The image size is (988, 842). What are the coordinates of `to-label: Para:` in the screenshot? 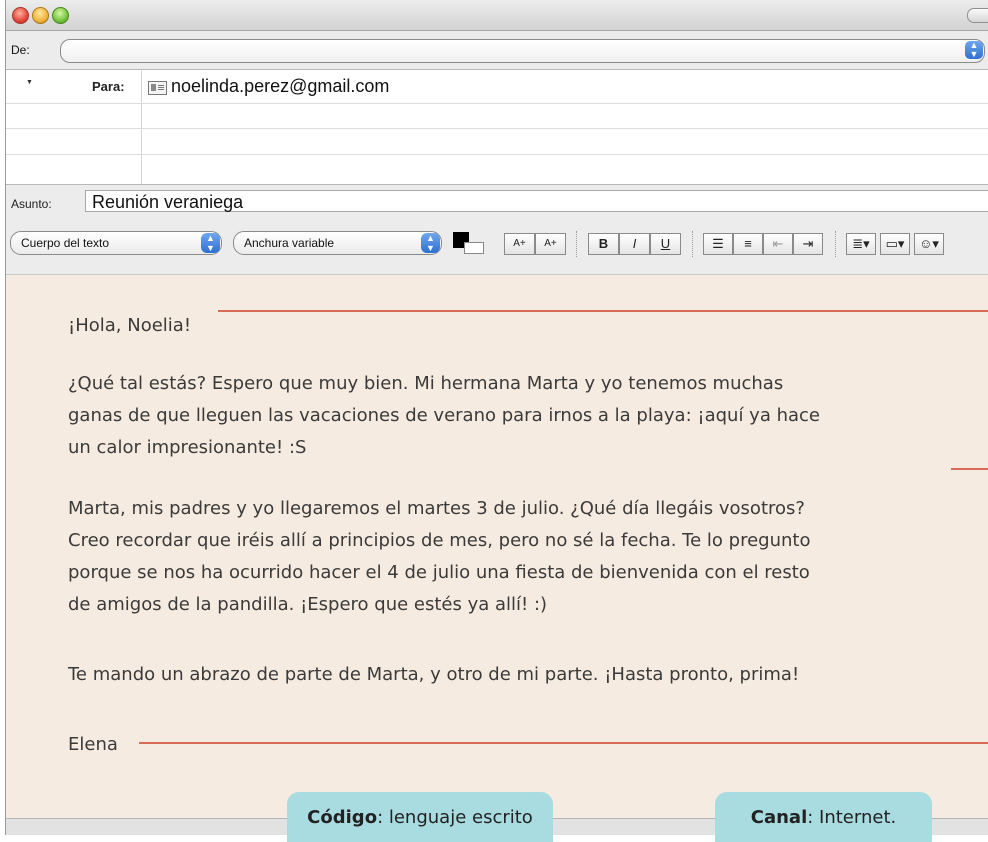 It's located at (108, 86).